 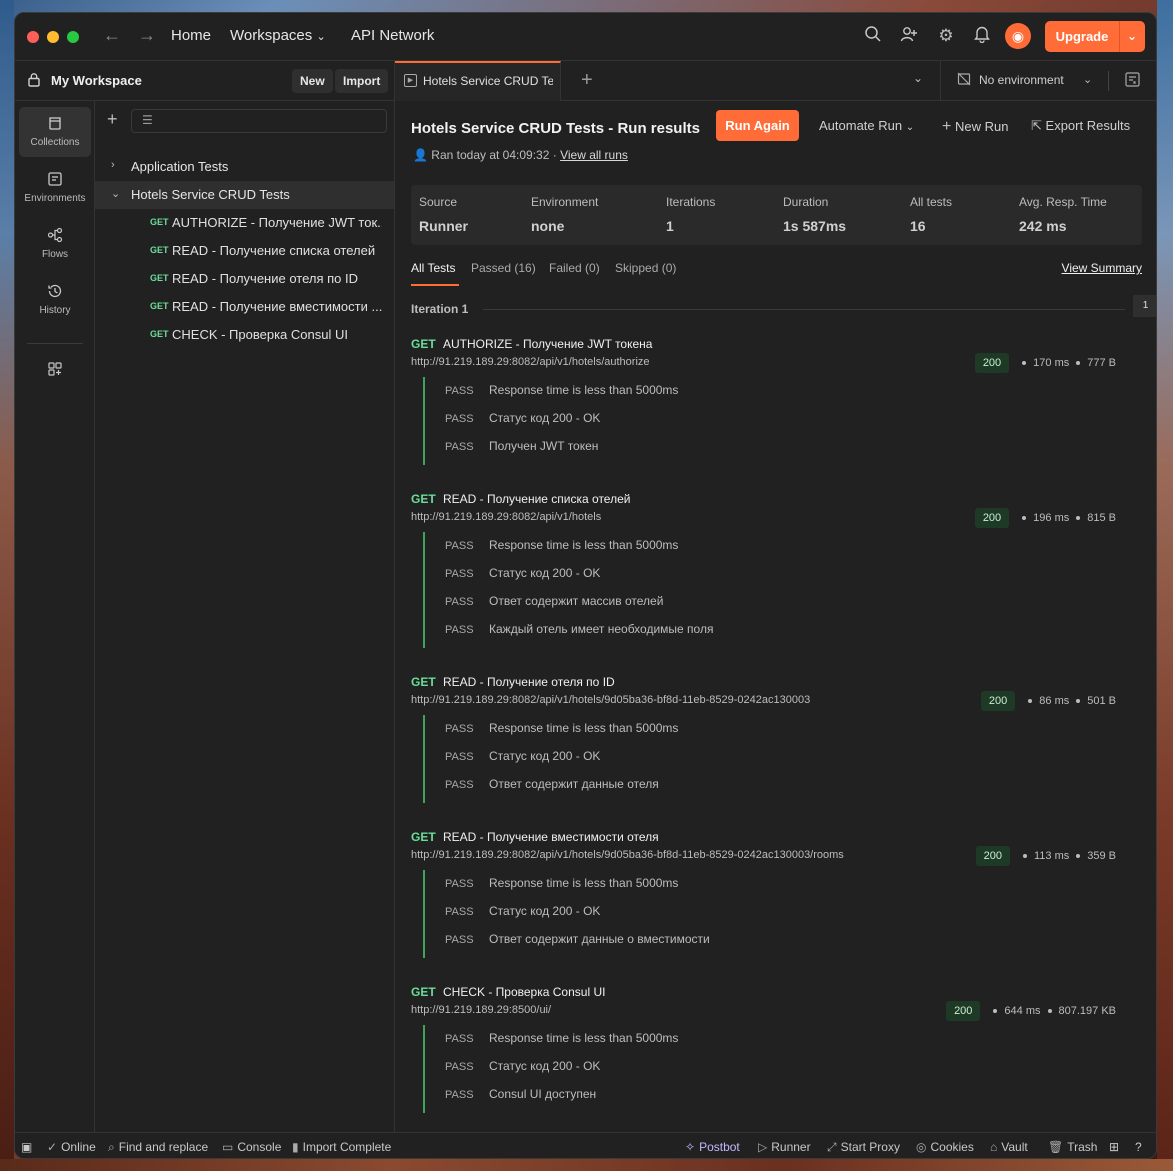 What do you see at coordinates (873, 36) in the screenshot?
I see `search-icon` at bounding box center [873, 36].